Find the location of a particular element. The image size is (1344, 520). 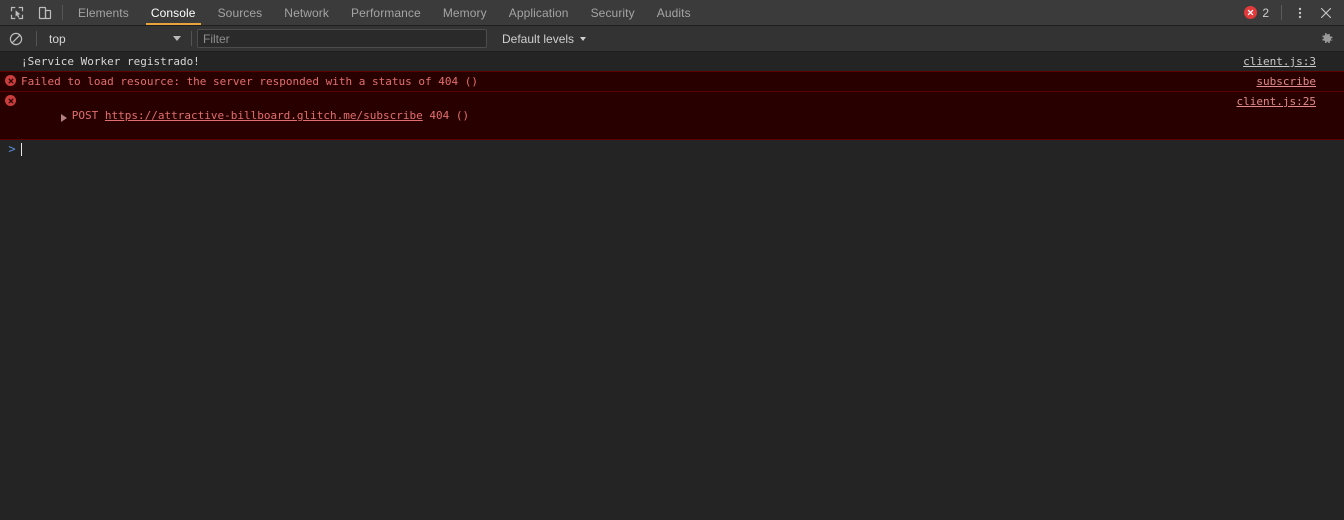

log-levels-dropdown: Default levels is located at coordinates (544, 39).